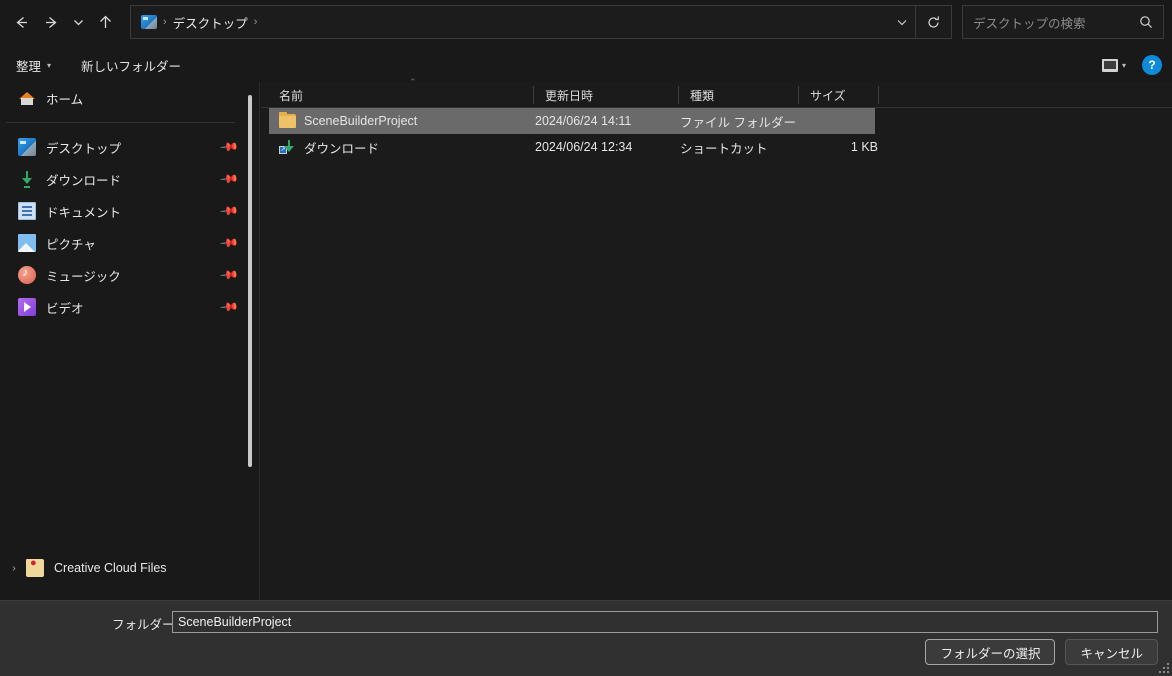 Image resolution: width=1172 pixels, height=676 pixels. What do you see at coordinates (990, 652) in the screenshot?
I see `select-folder-button: フォルダーの選択` at bounding box center [990, 652].